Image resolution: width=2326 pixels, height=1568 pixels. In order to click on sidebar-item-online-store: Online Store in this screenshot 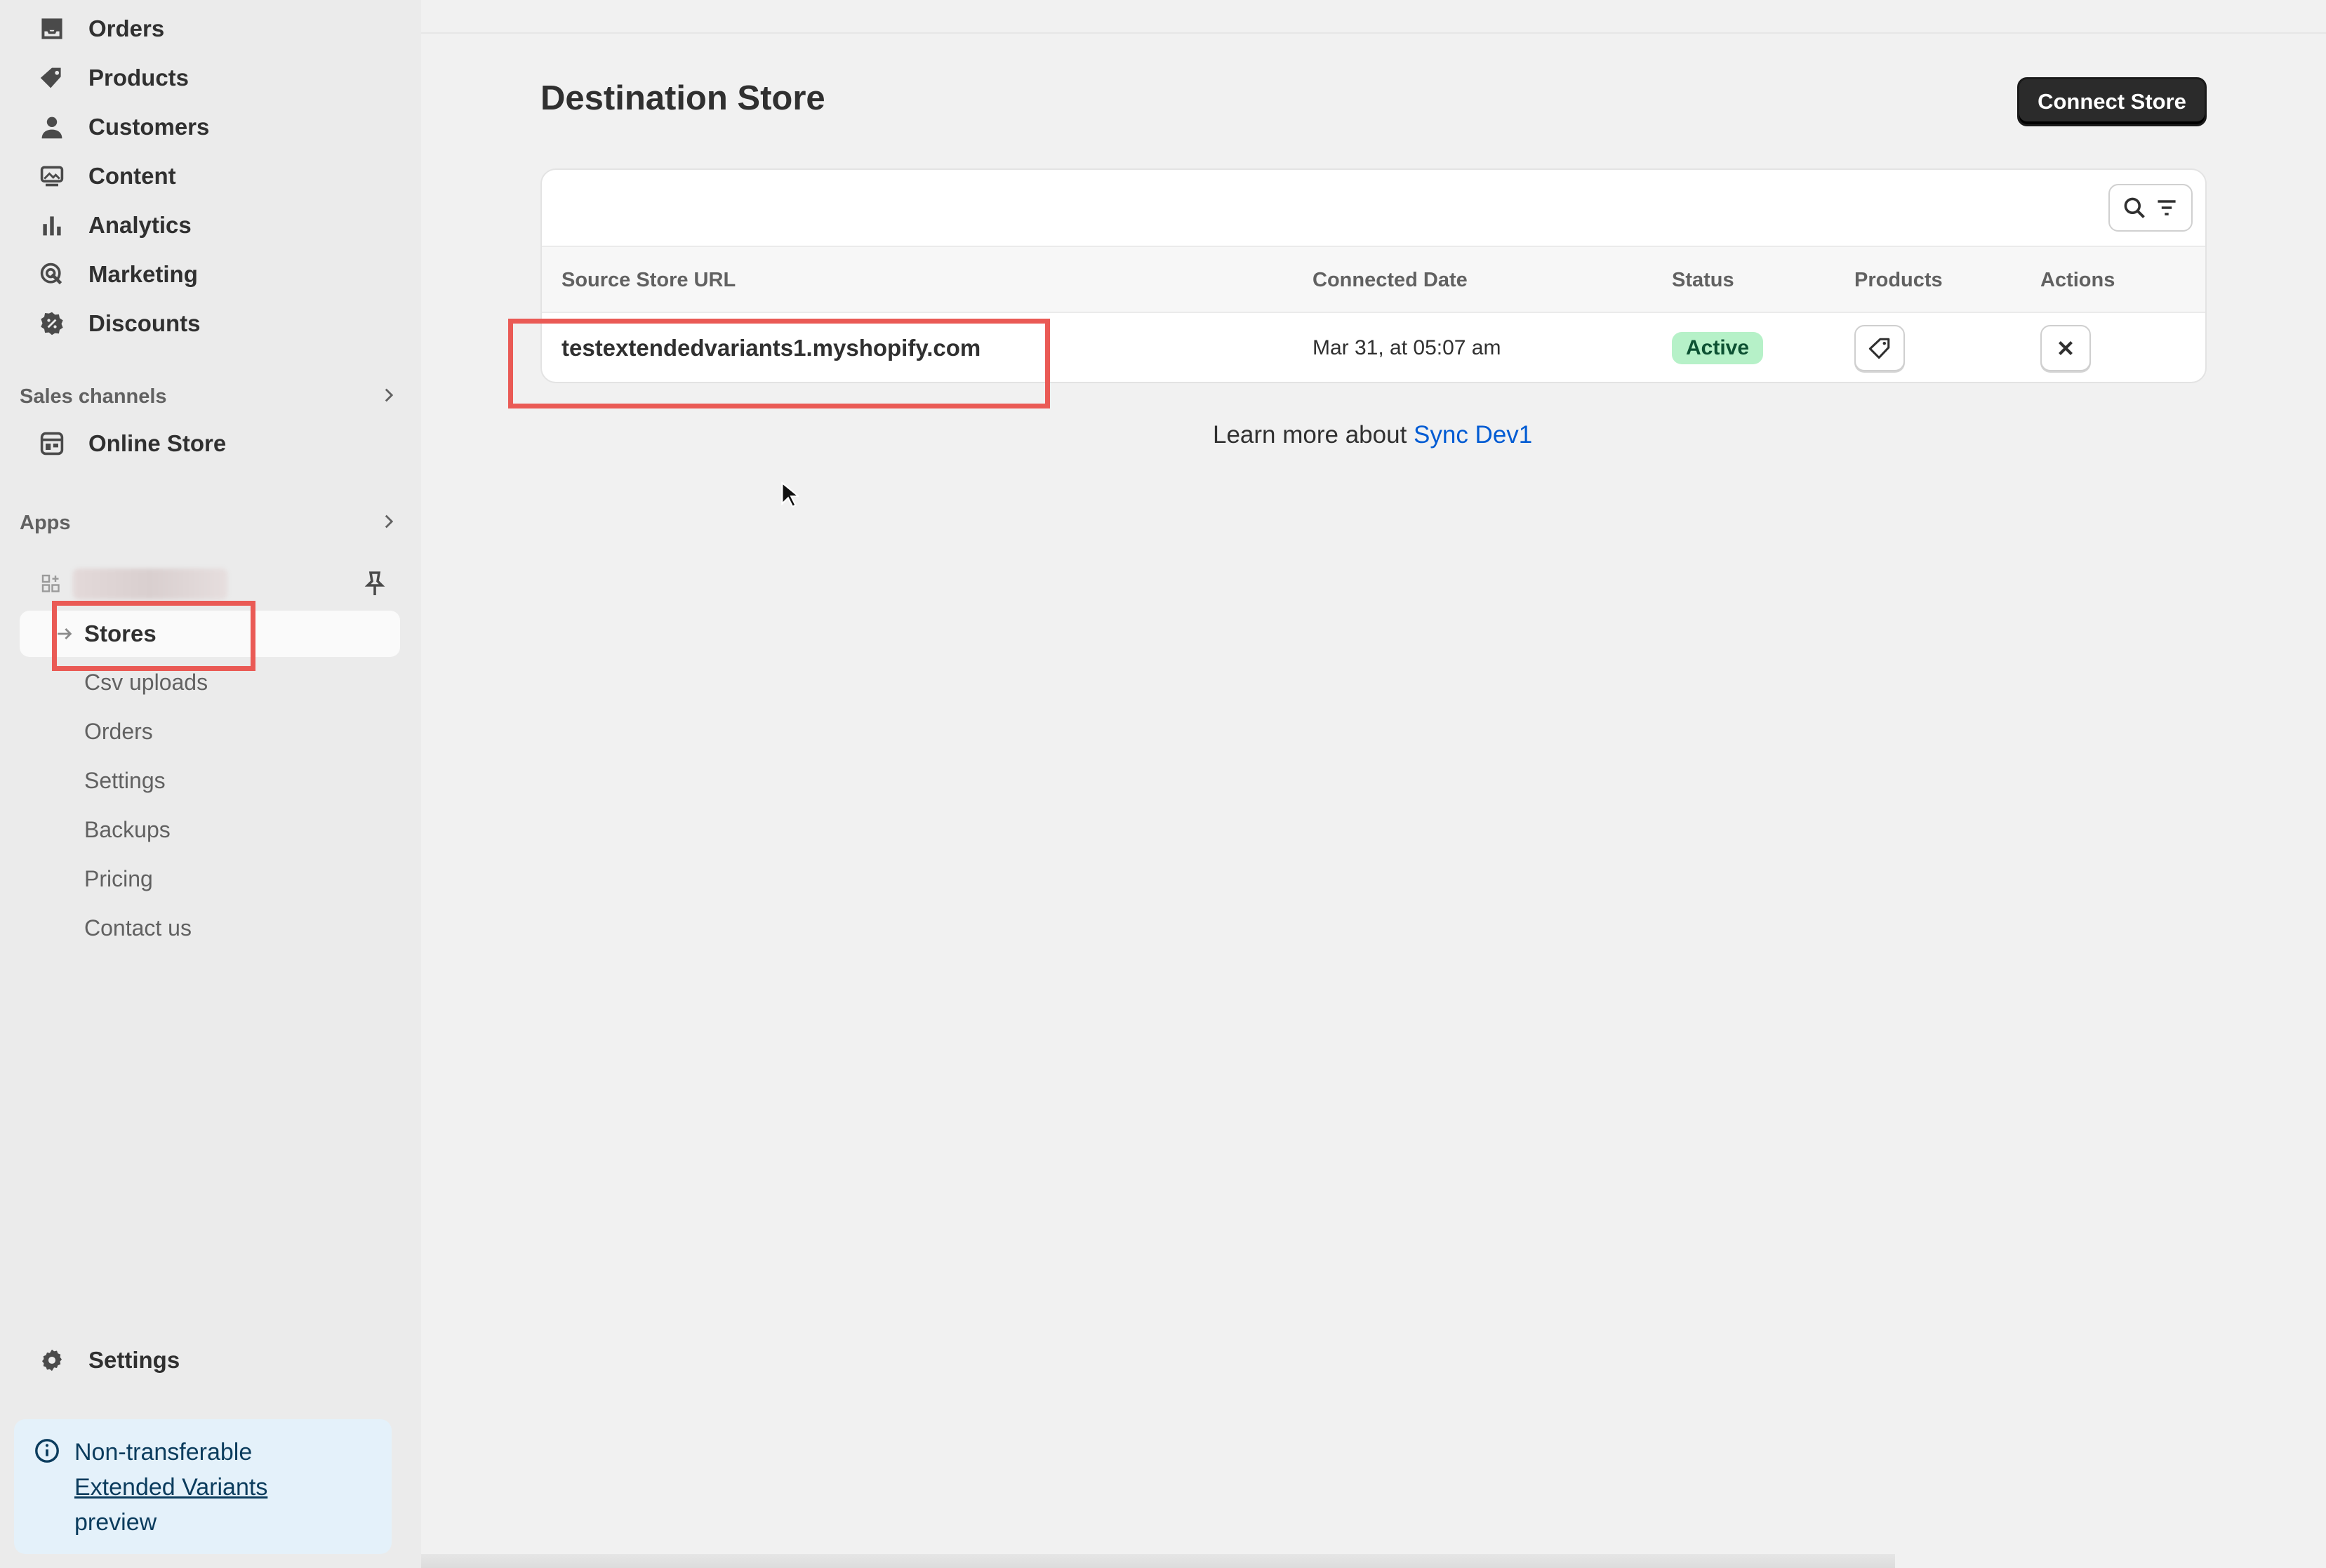, I will do `click(210, 443)`.